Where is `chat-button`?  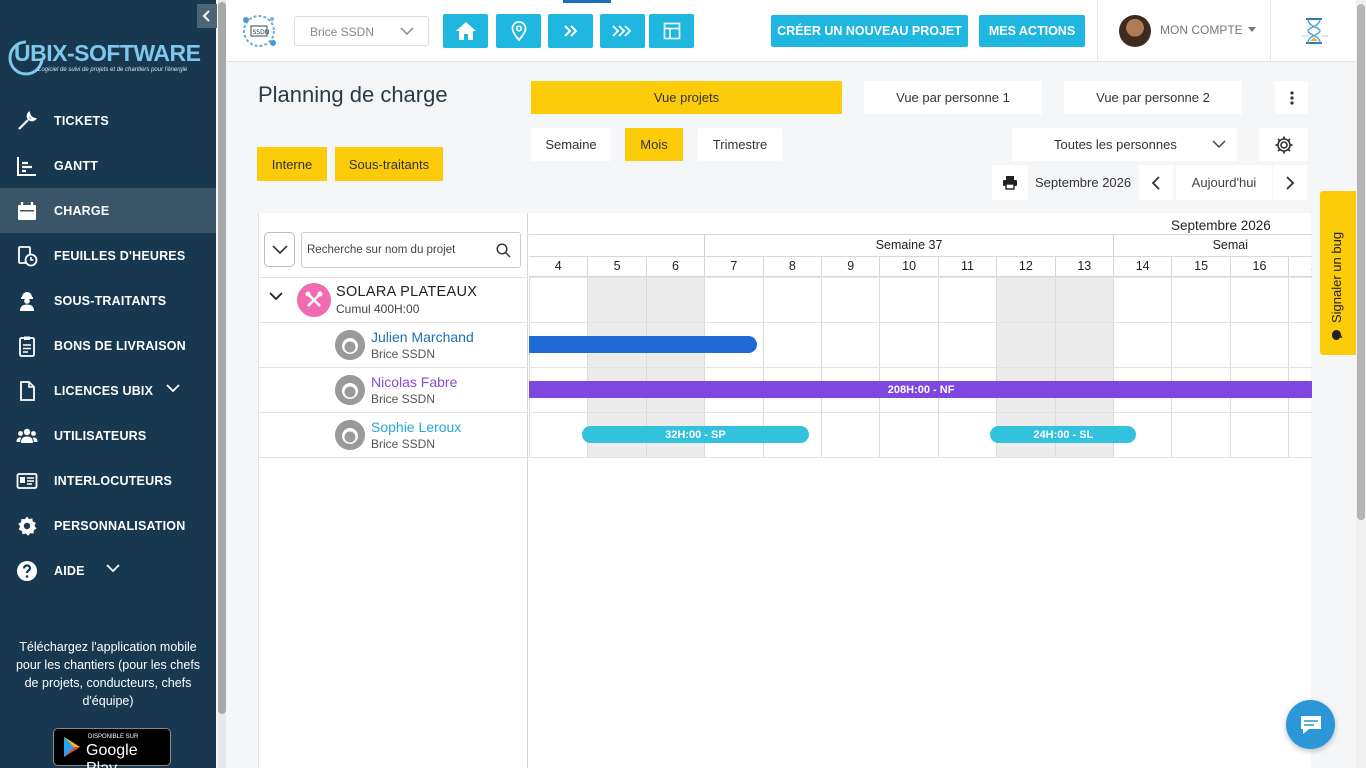
chat-button is located at coordinates (1310, 724).